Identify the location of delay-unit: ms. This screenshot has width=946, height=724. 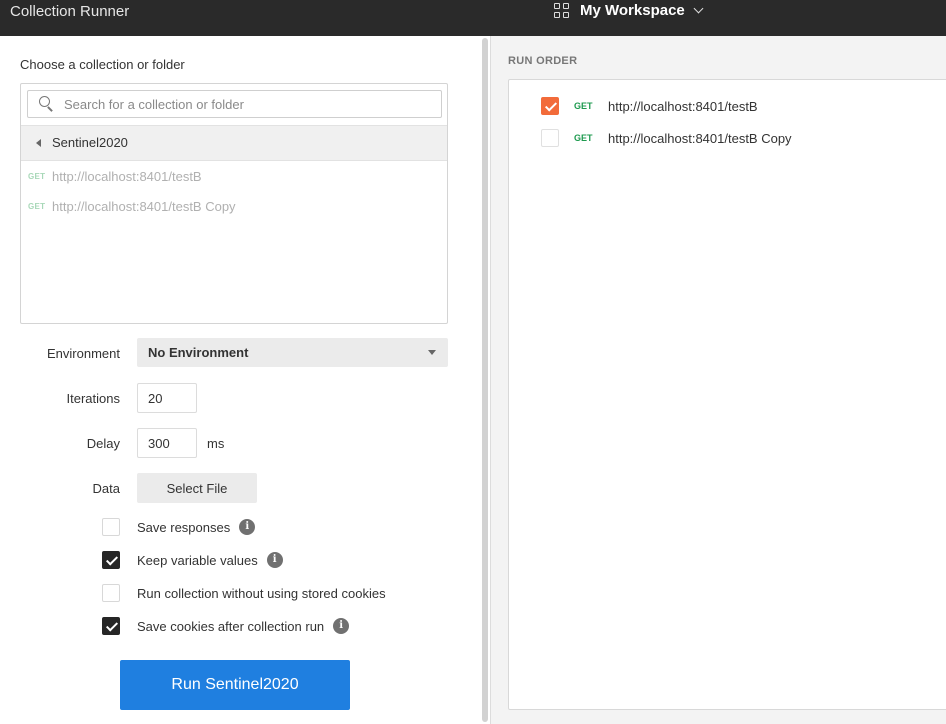
(216, 443).